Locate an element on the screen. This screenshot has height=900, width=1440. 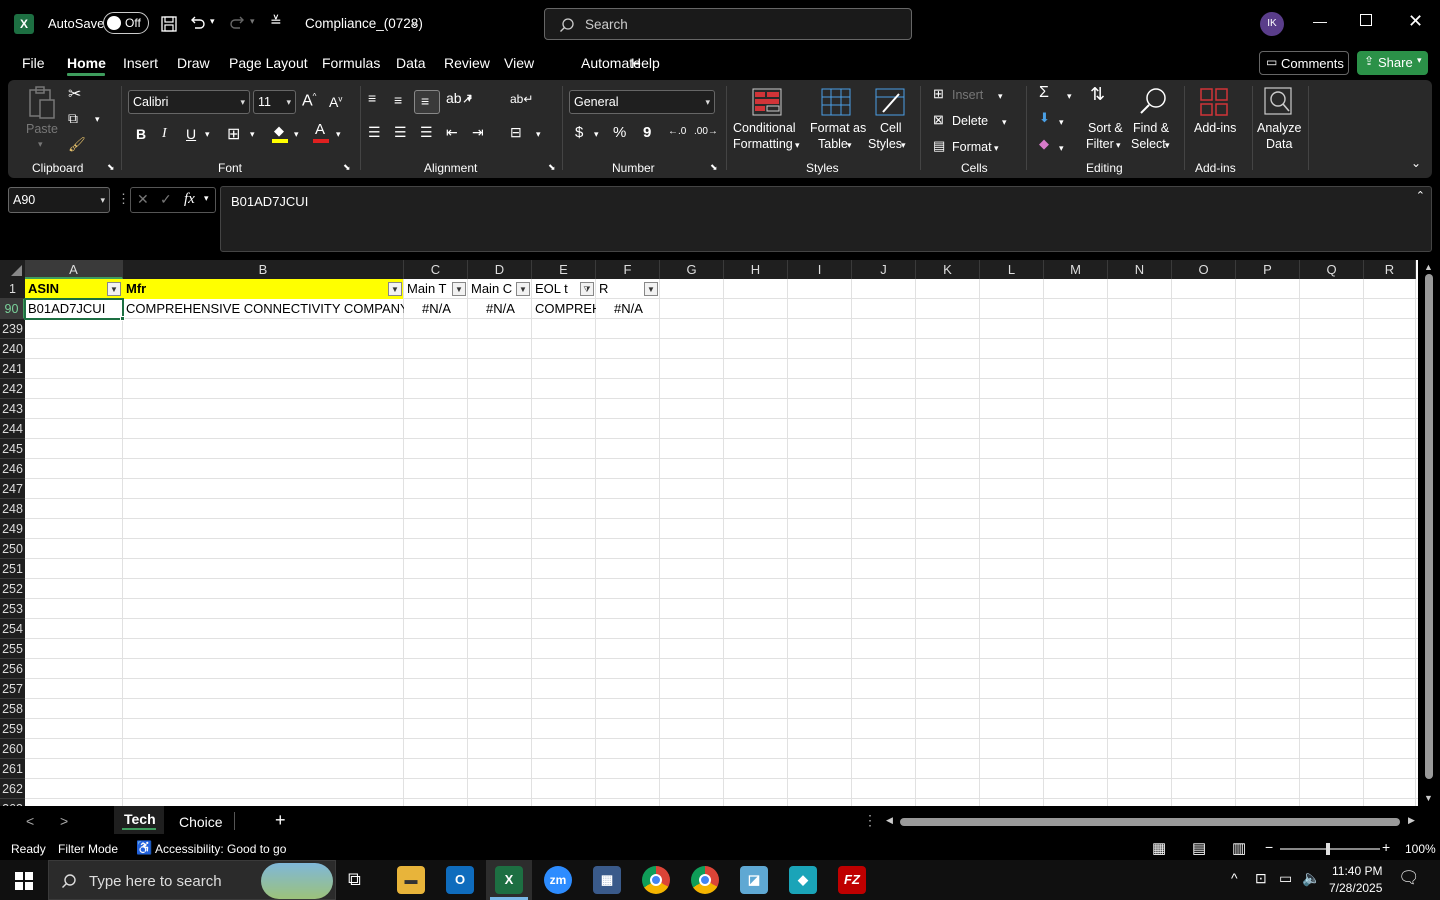
zoom-slider is located at coordinates (1330, 849).